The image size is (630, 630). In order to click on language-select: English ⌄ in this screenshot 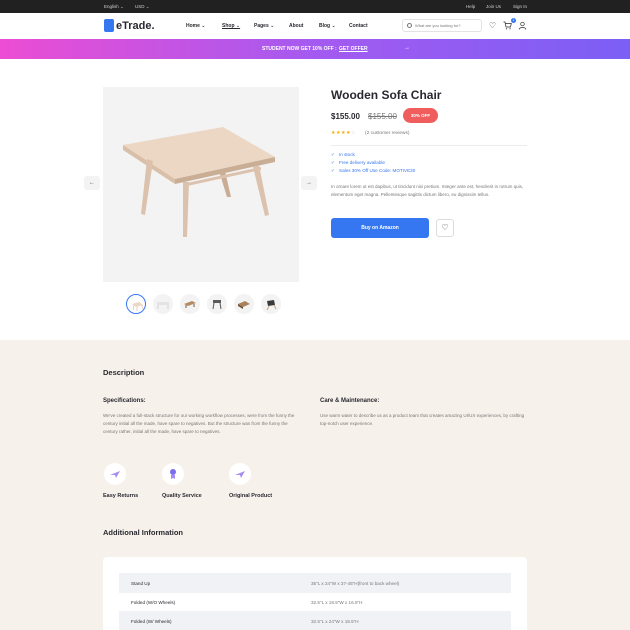, I will do `click(114, 7)`.